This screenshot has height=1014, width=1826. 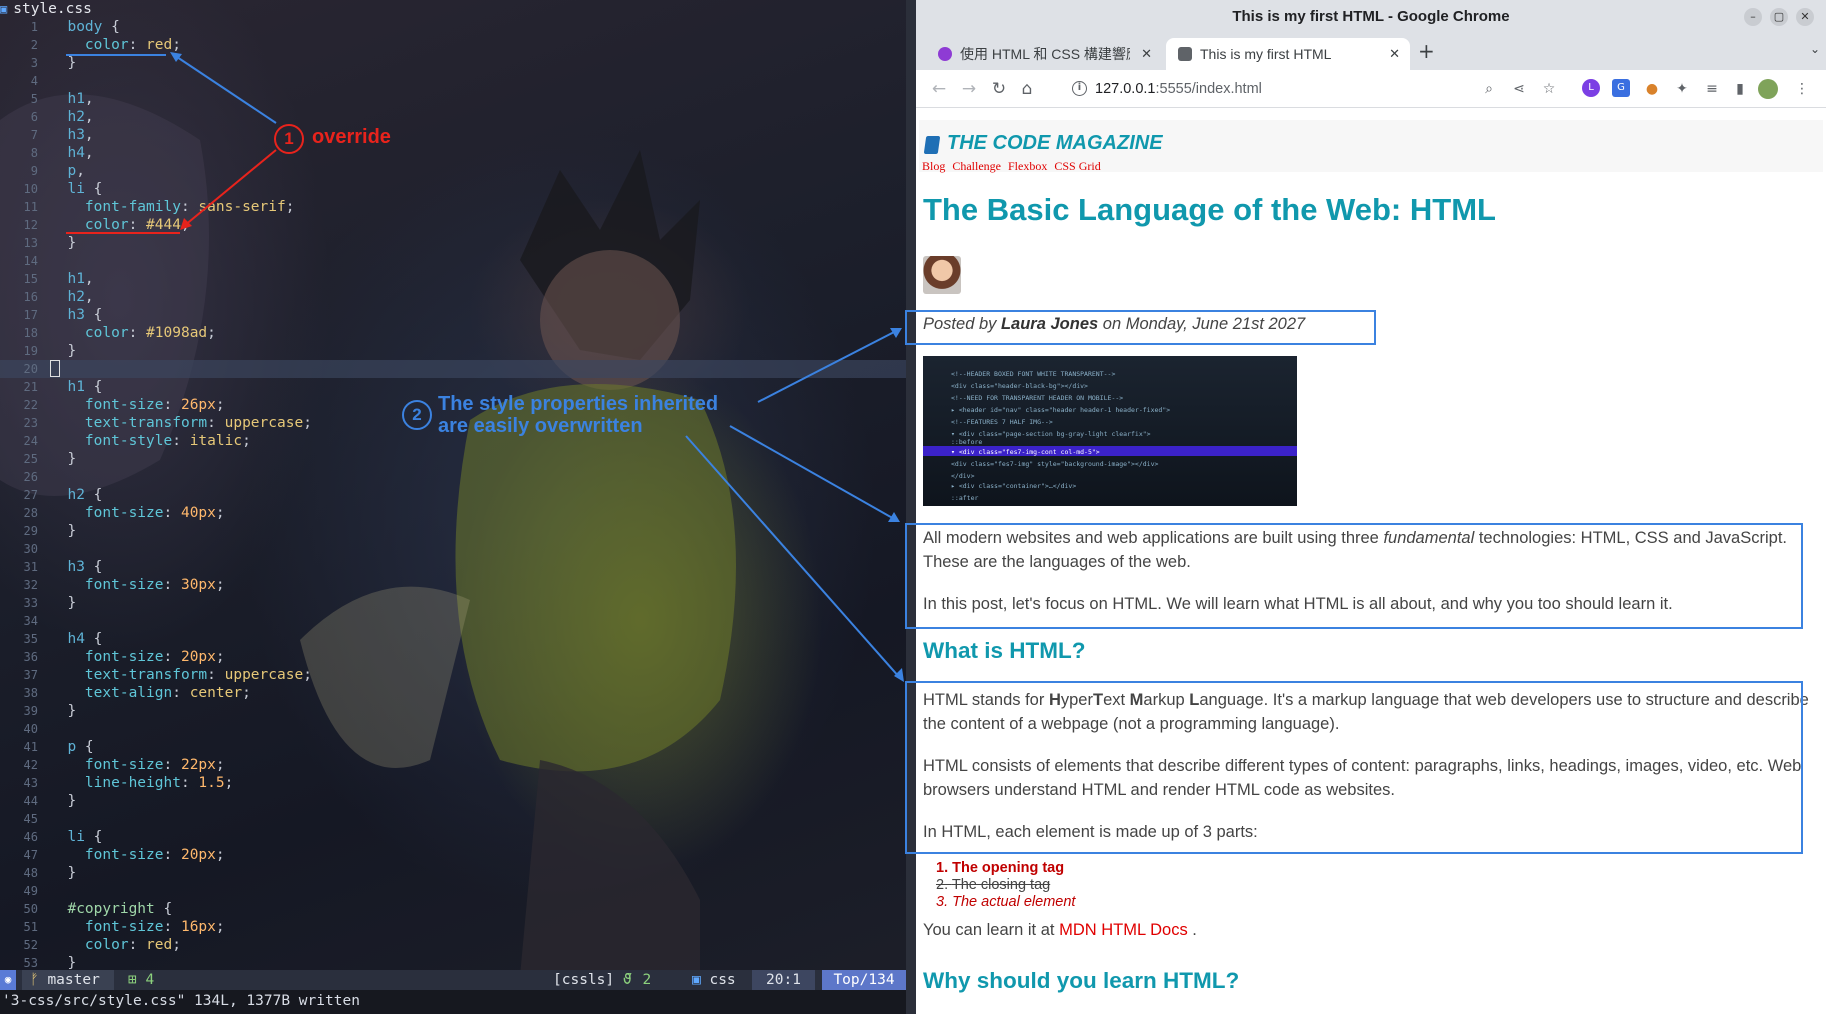 What do you see at coordinates (453, 153) in the screenshot?
I see `code-line: 8 h4,` at bounding box center [453, 153].